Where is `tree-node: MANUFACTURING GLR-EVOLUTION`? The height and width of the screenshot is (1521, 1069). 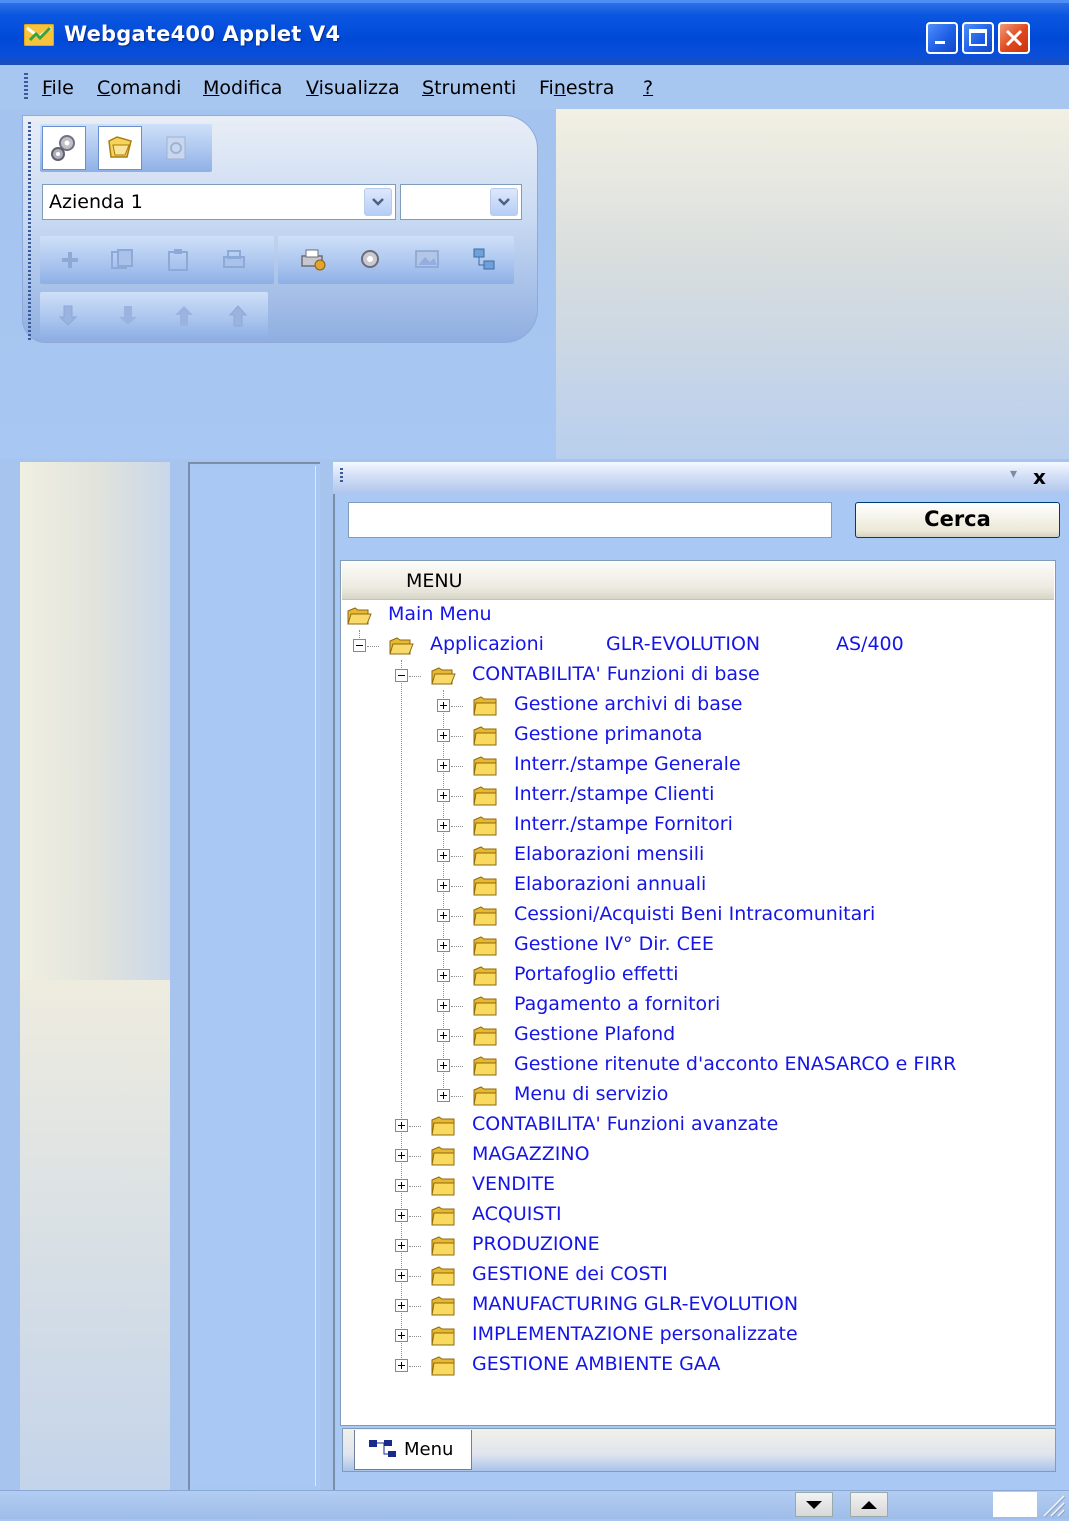
tree-node: MANUFACTURING GLR-EVOLUTION is located at coordinates (692, 1306).